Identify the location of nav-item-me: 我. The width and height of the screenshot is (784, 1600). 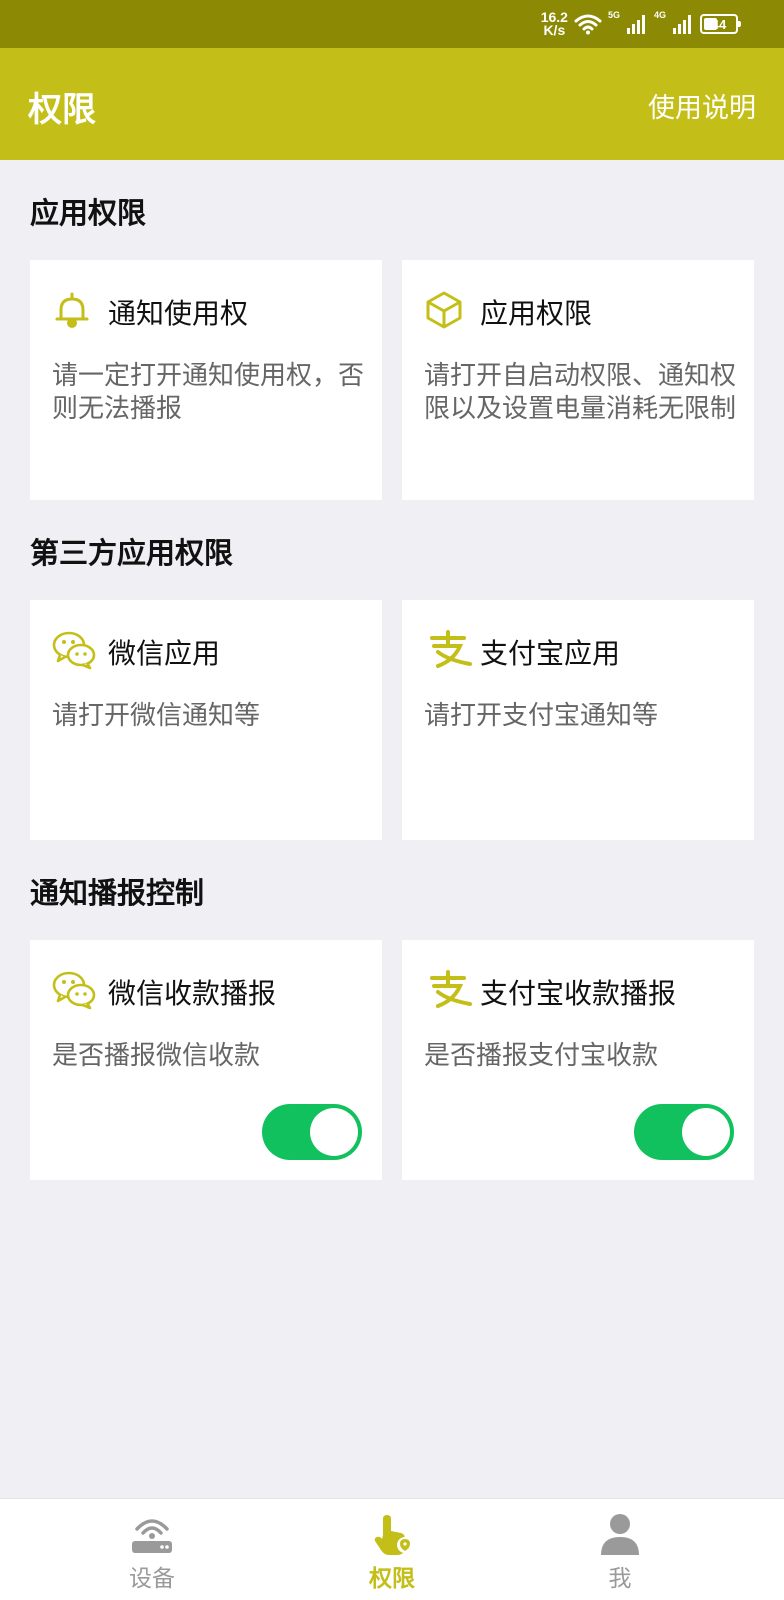
(620, 1552).